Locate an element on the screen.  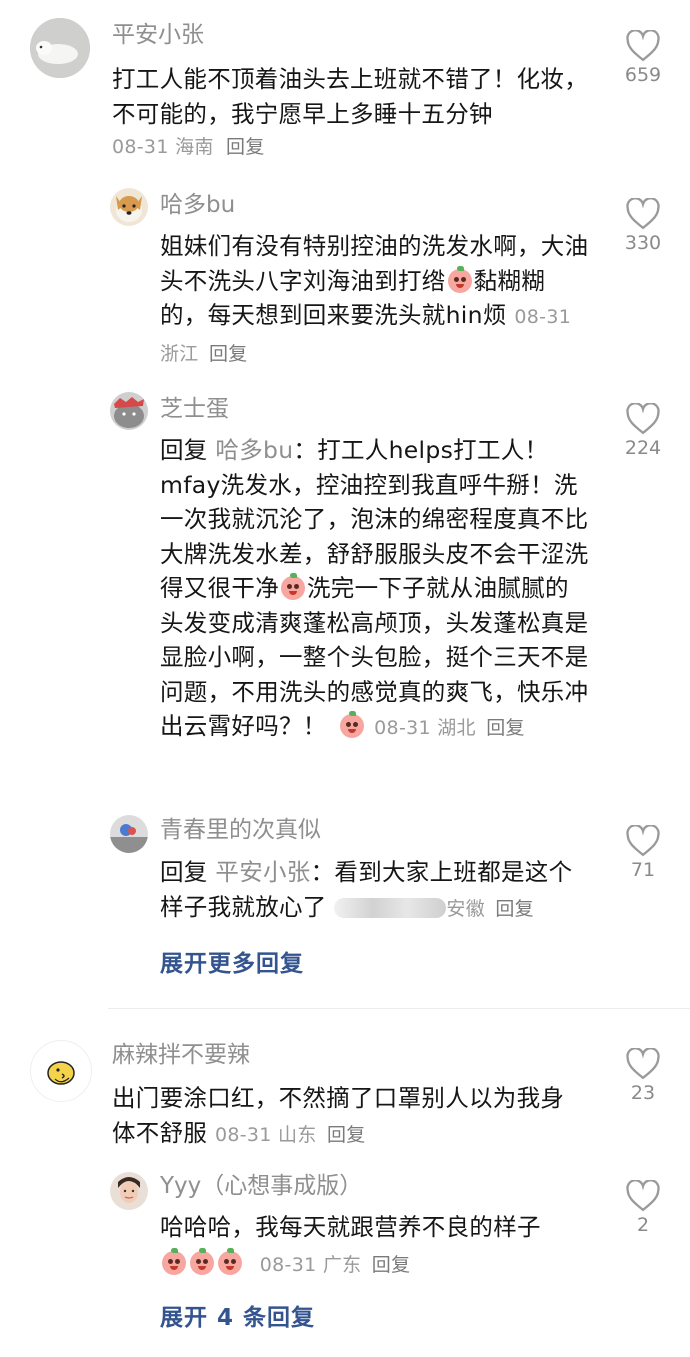
reply-text: 回复 平安小张：看到大家上班都是这个样子我就放心了 安徽 回复 is located at coordinates (375, 890).